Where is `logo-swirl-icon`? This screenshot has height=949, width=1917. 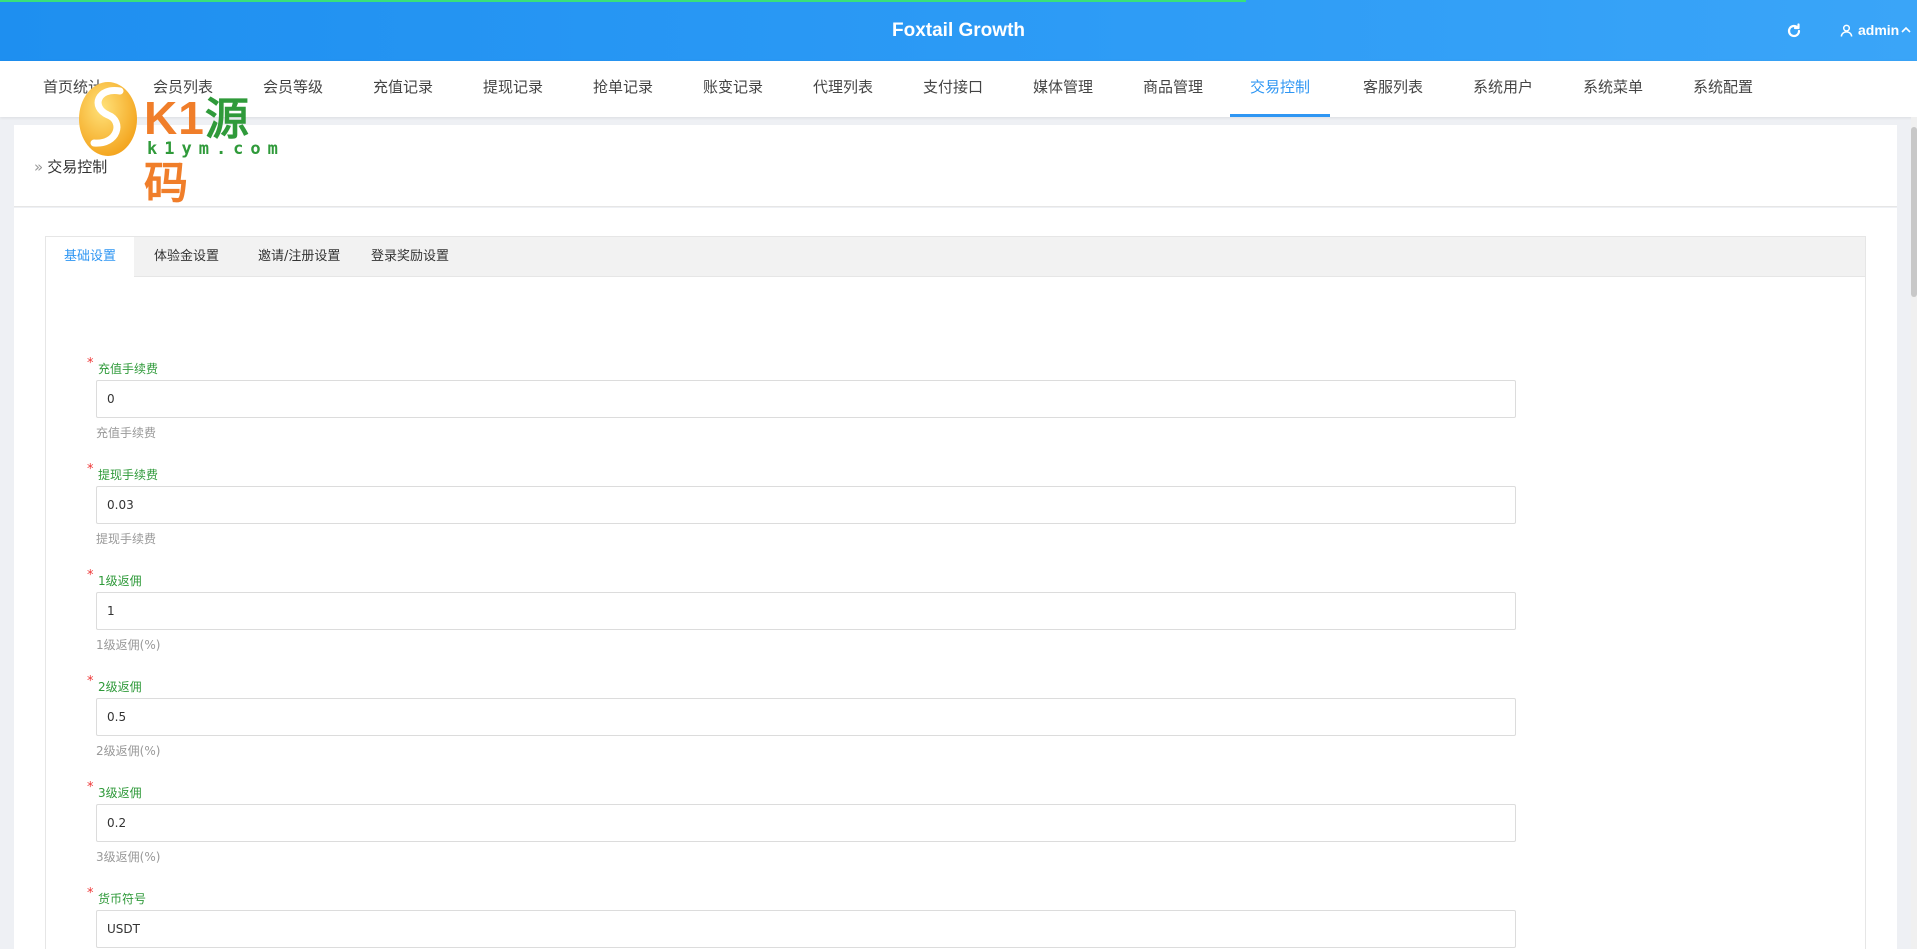 logo-swirl-icon is located at coordinates (108, 119).